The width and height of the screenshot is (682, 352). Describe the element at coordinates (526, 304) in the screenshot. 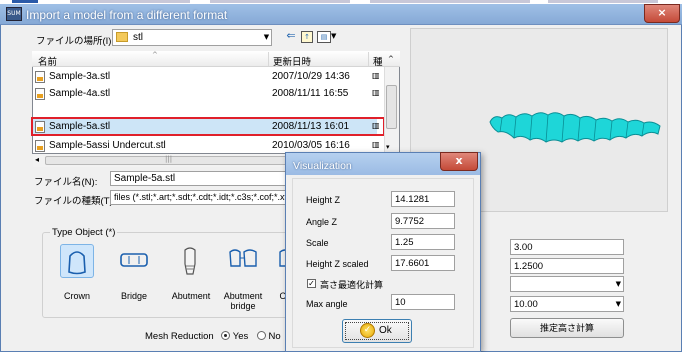

I see `right-combo-2-value: 10.00` at that location.